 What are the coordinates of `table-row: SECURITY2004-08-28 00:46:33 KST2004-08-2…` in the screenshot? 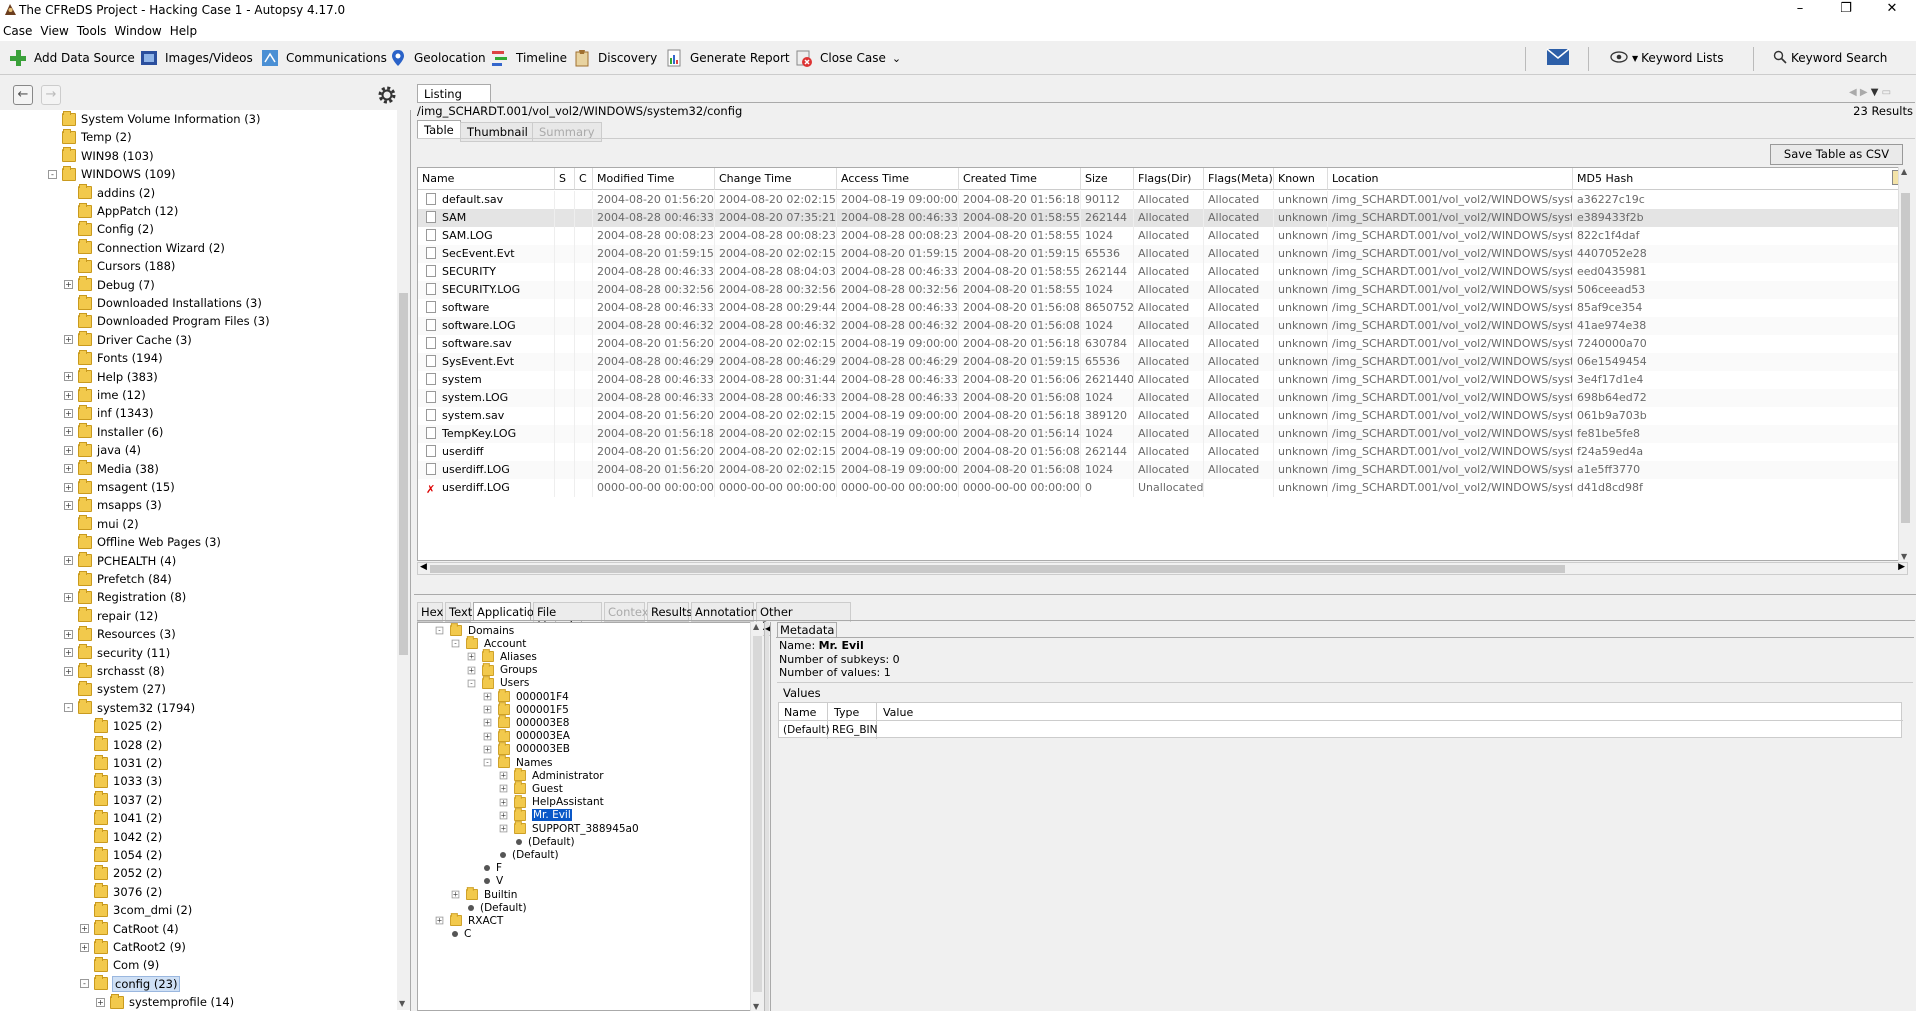 It's located at (1162, 272).